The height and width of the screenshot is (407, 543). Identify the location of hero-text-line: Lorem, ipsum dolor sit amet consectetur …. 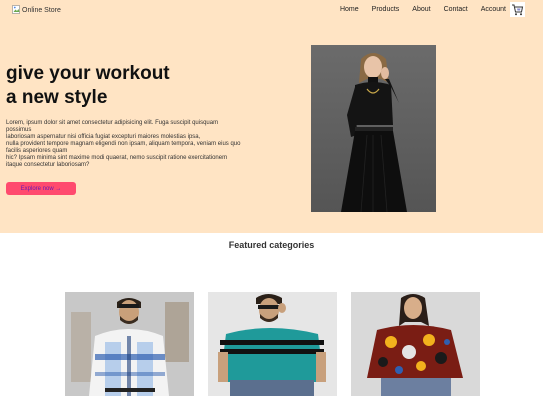
(112, 123).